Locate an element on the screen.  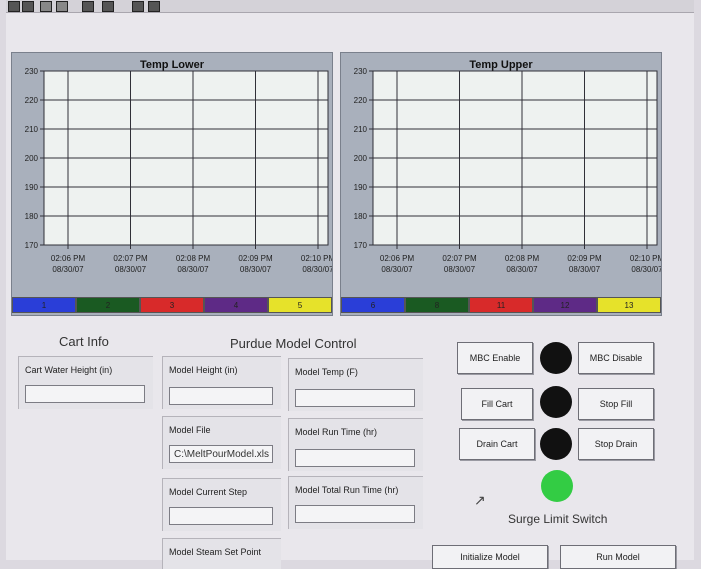
model-temp-label: Model Temp (F) is located at coordinates (326, 372).